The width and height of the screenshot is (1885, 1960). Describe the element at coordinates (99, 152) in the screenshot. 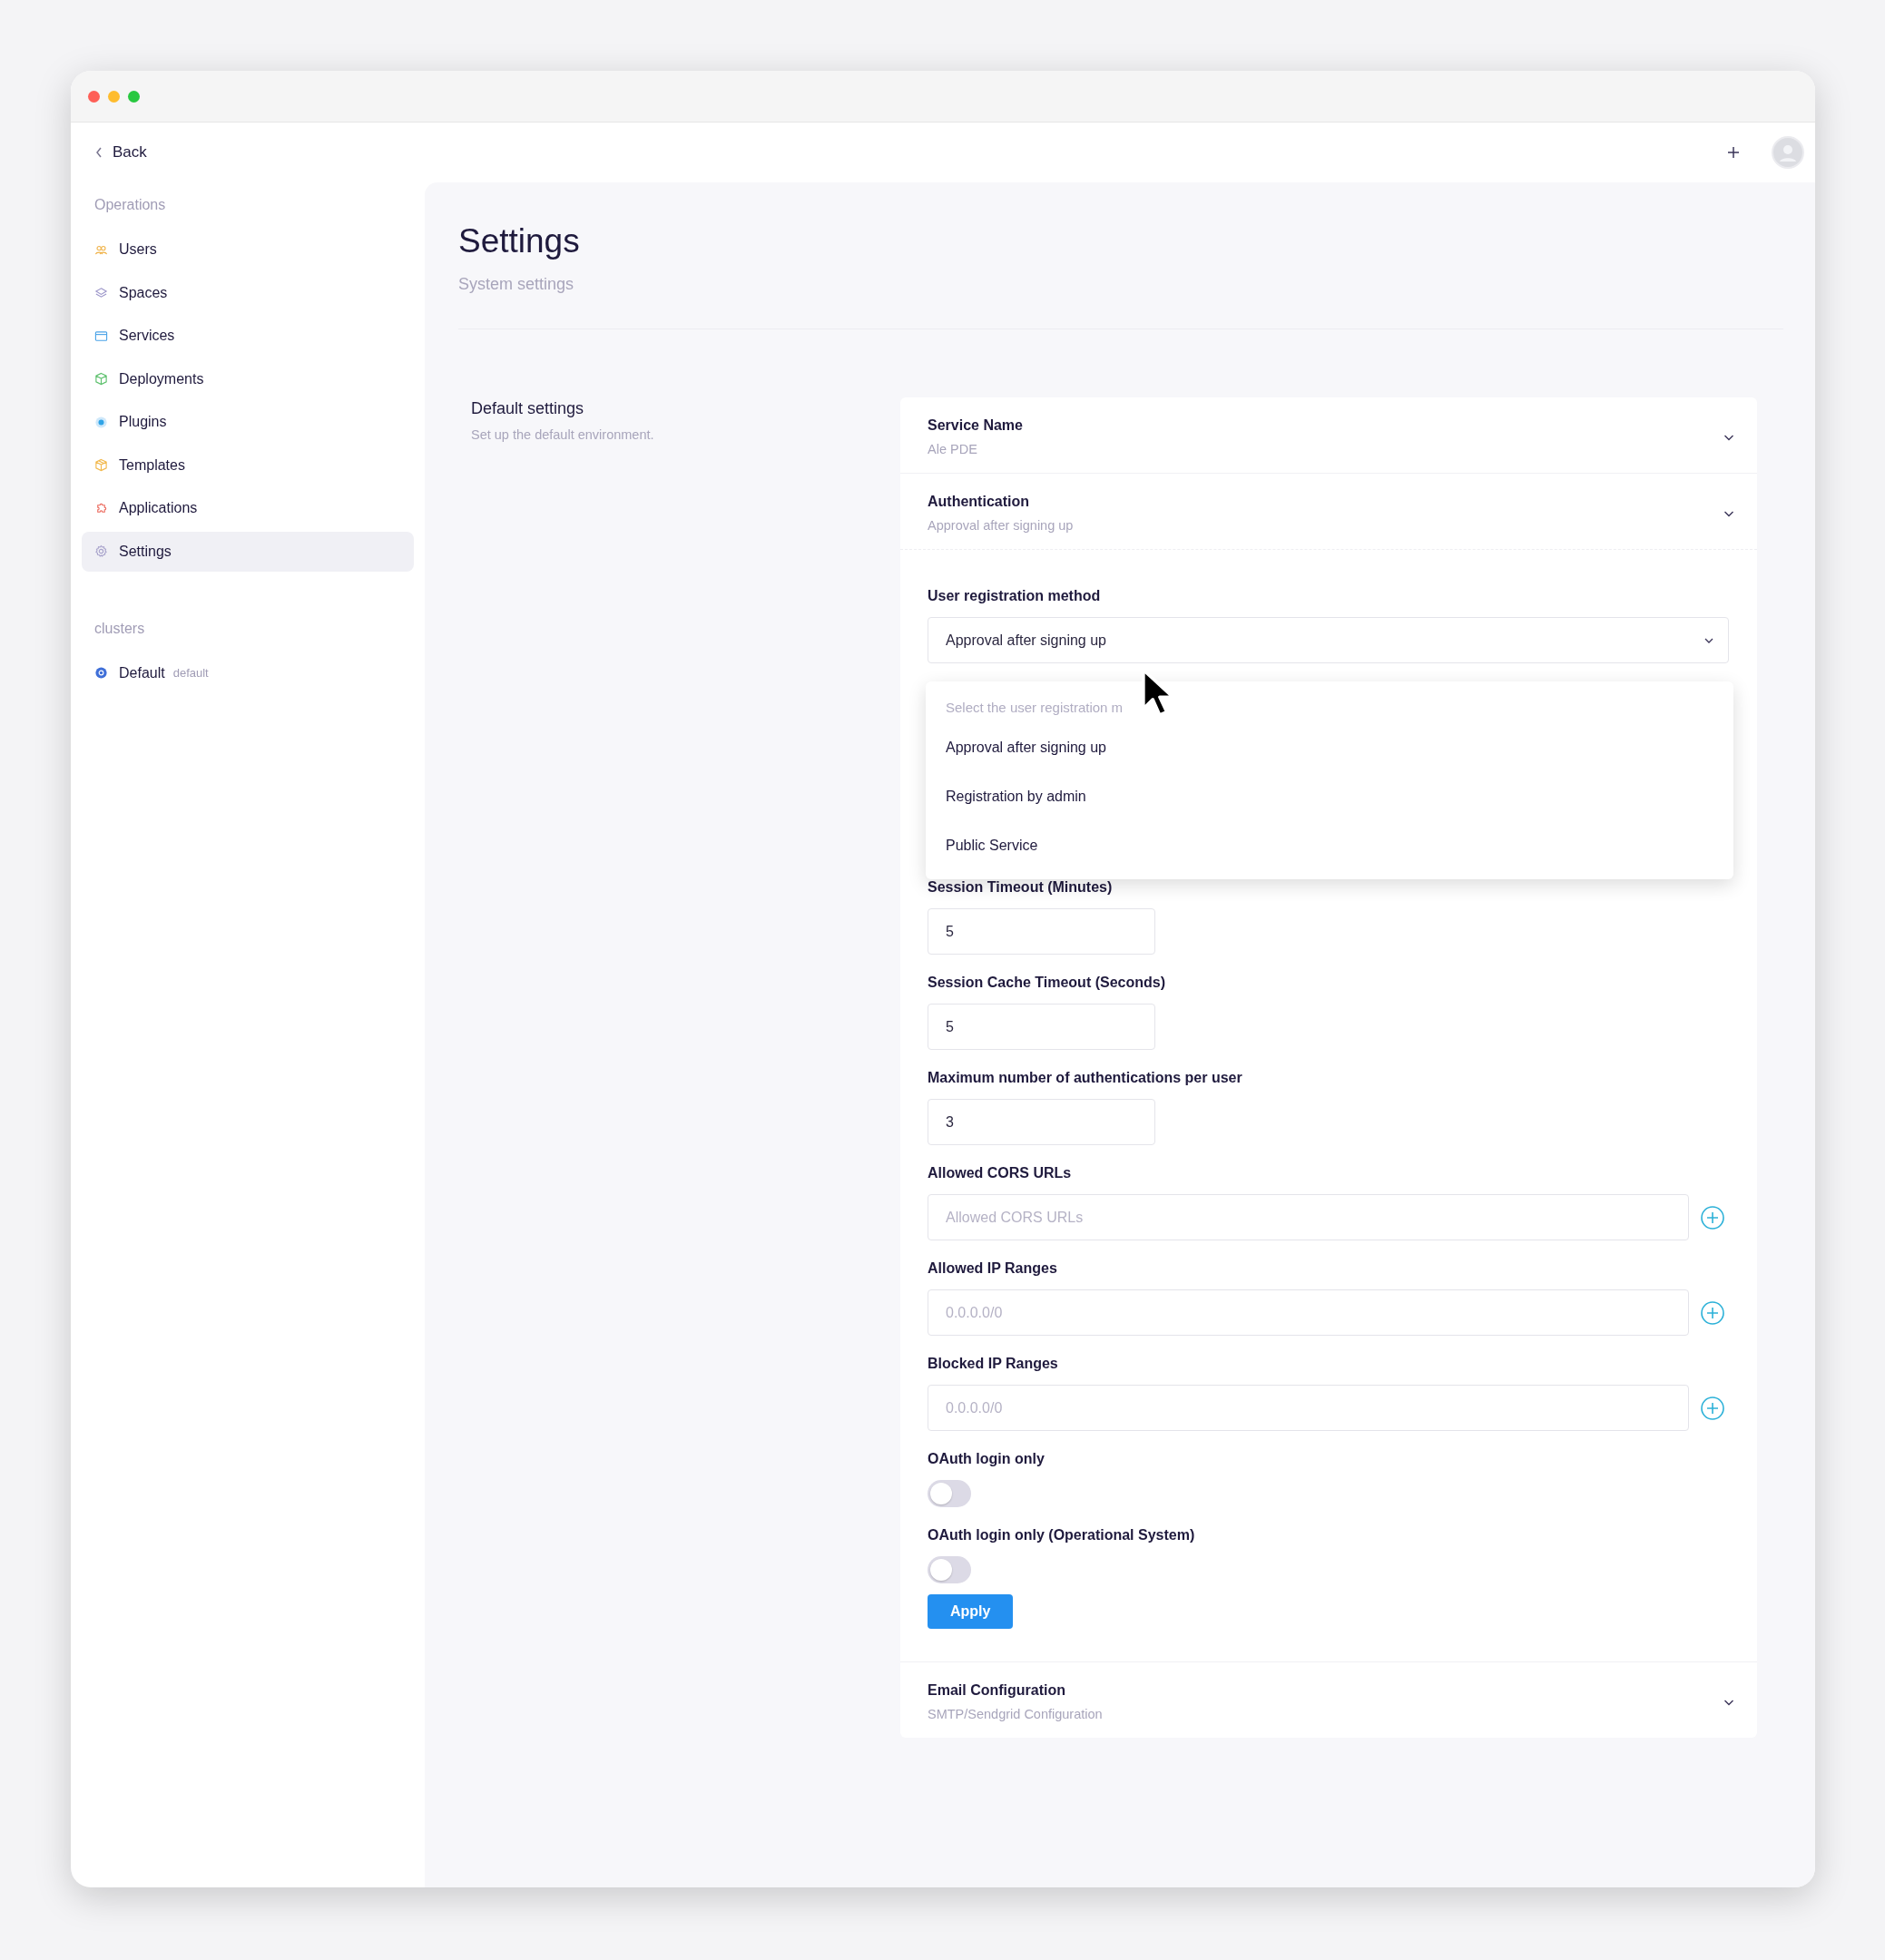

I see `chevron-left-icon` at that location.